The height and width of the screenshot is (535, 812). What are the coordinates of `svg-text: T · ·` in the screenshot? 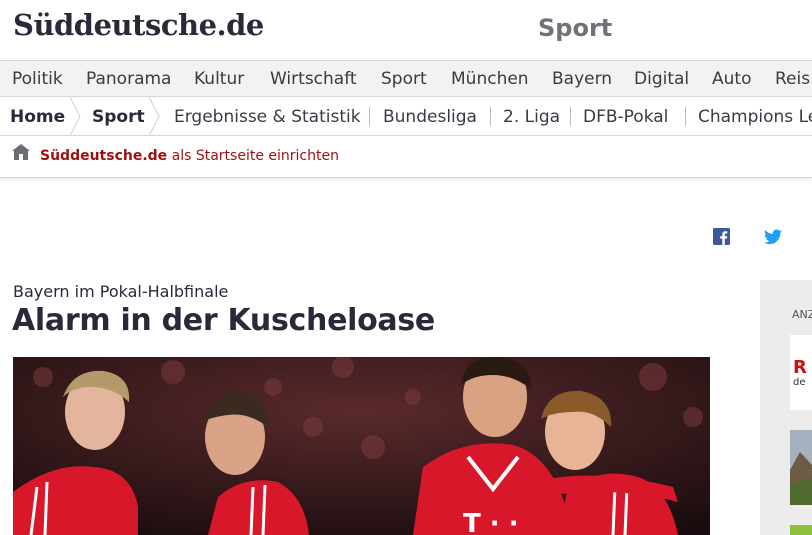 It's located at (491, 522).